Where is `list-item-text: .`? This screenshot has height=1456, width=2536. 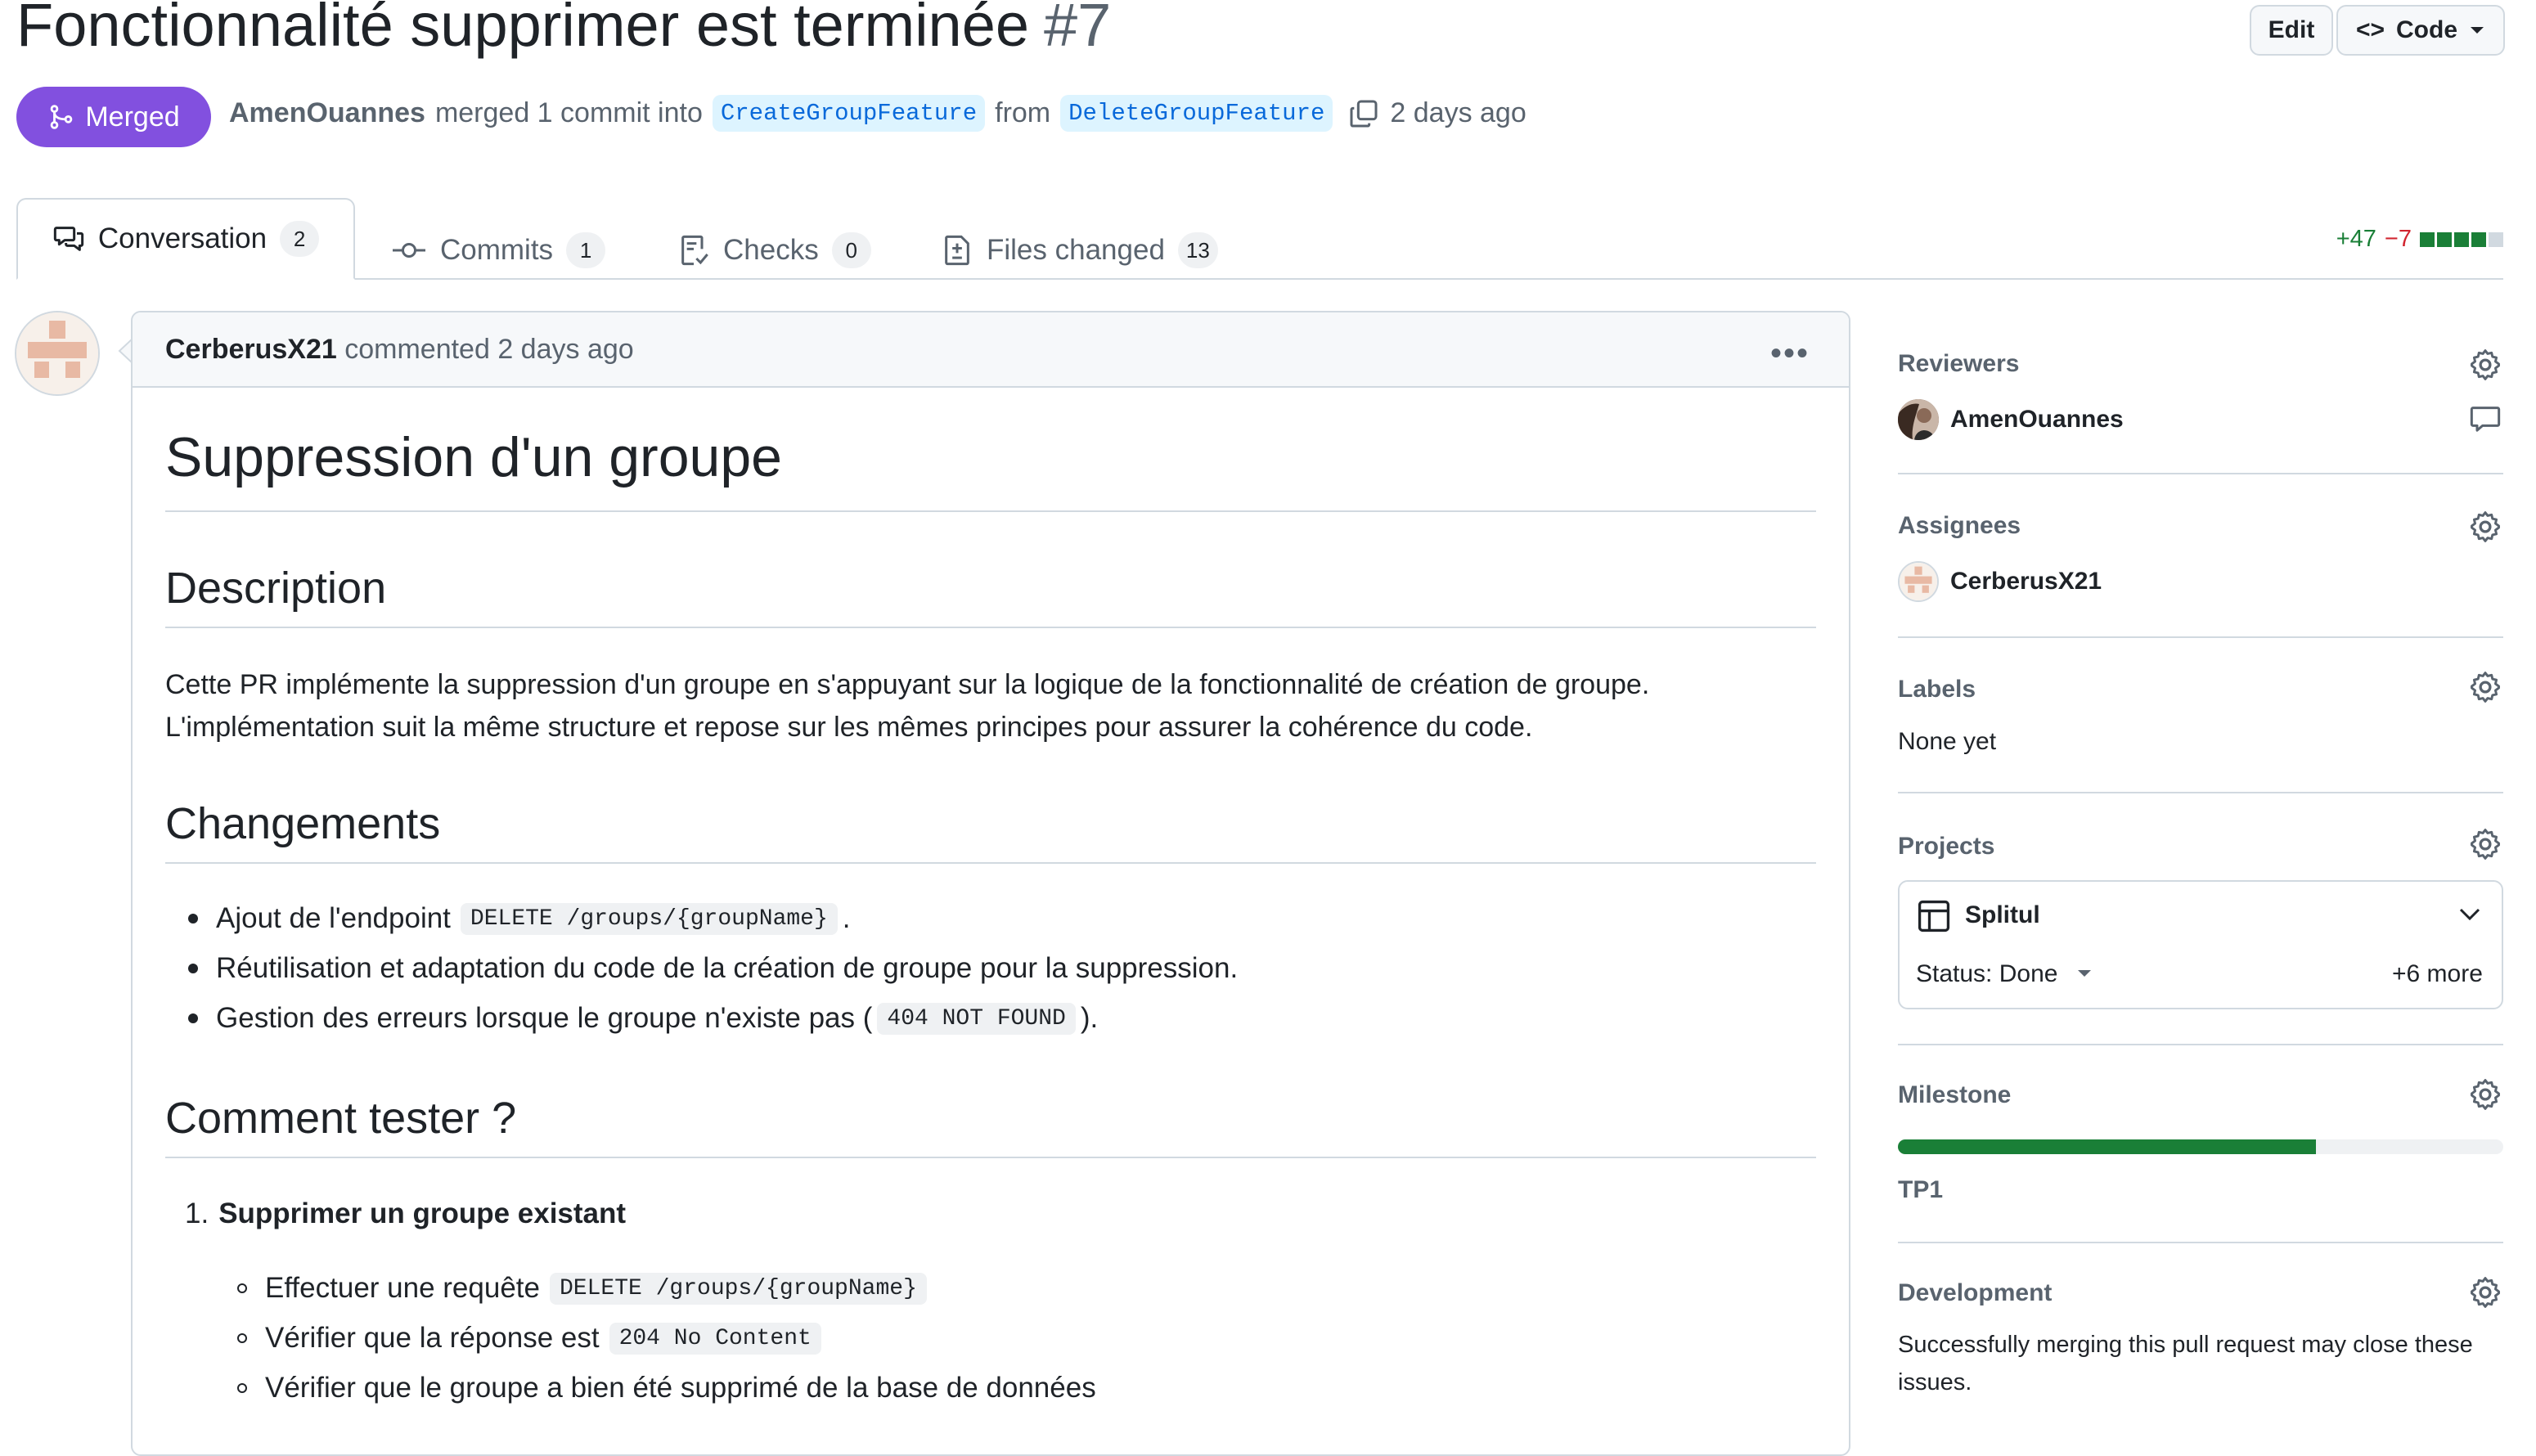 list-item-text: . is located at coordinates (846, 918).